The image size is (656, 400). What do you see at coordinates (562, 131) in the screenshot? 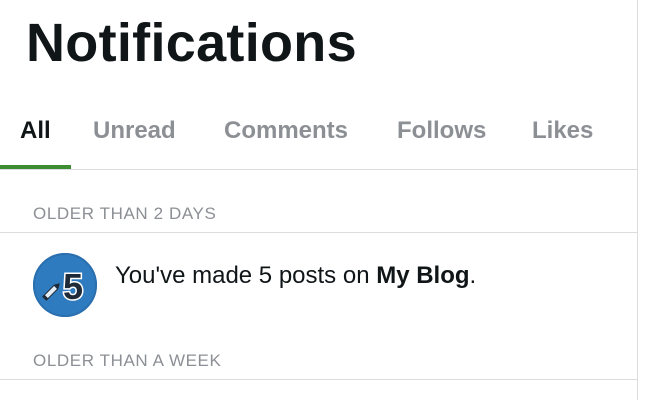
I see `tab-likes: Likes` at bounding box center [562, 131].